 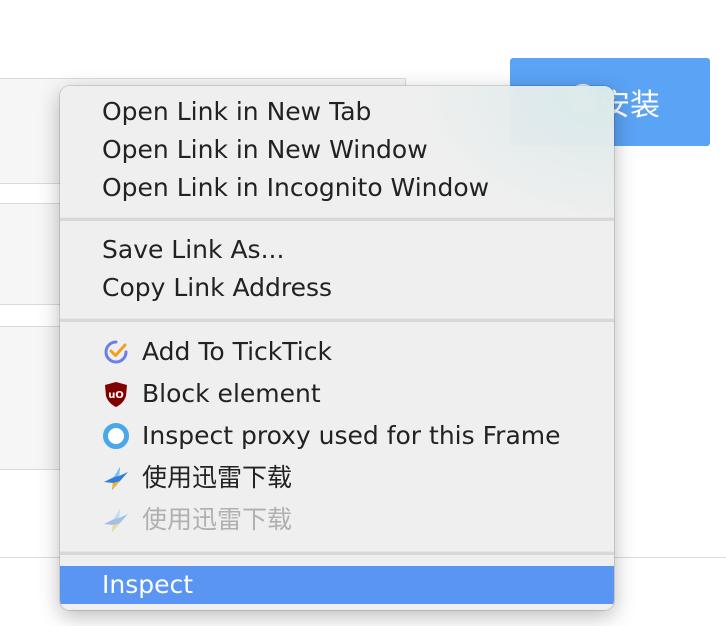 What do you see at coordinates (337, 520) in the screenshot?
I see `menu-item-thunder-download-disabled: 使用迅雷下载` at bounding box center [337, 520].